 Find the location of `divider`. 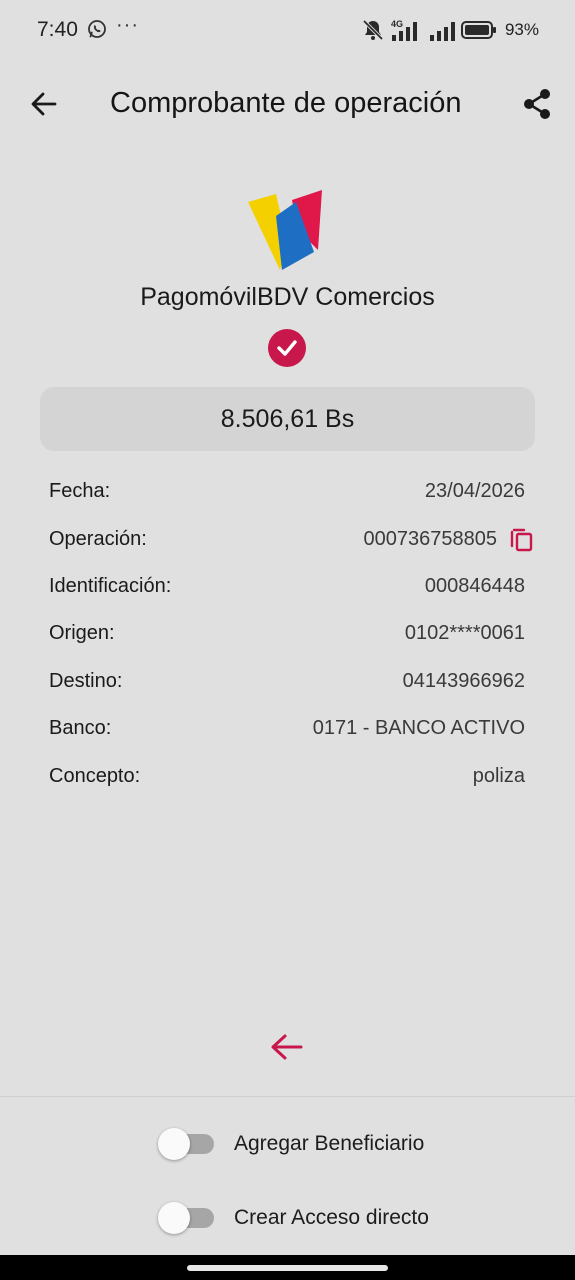

divider is located at coordinates (287, 1096).